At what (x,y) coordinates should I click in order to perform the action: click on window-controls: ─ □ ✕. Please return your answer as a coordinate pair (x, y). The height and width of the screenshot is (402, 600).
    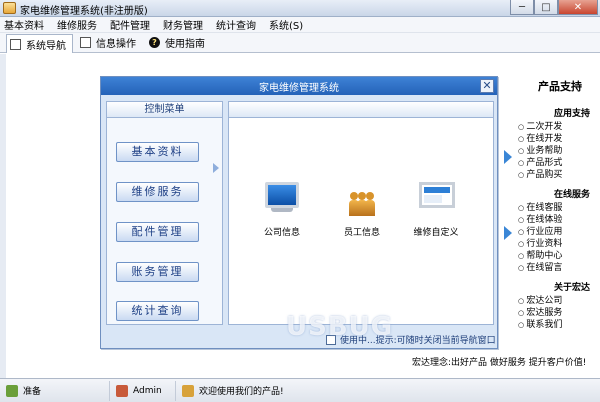
    Looking at the image, I should click on (554, 8).